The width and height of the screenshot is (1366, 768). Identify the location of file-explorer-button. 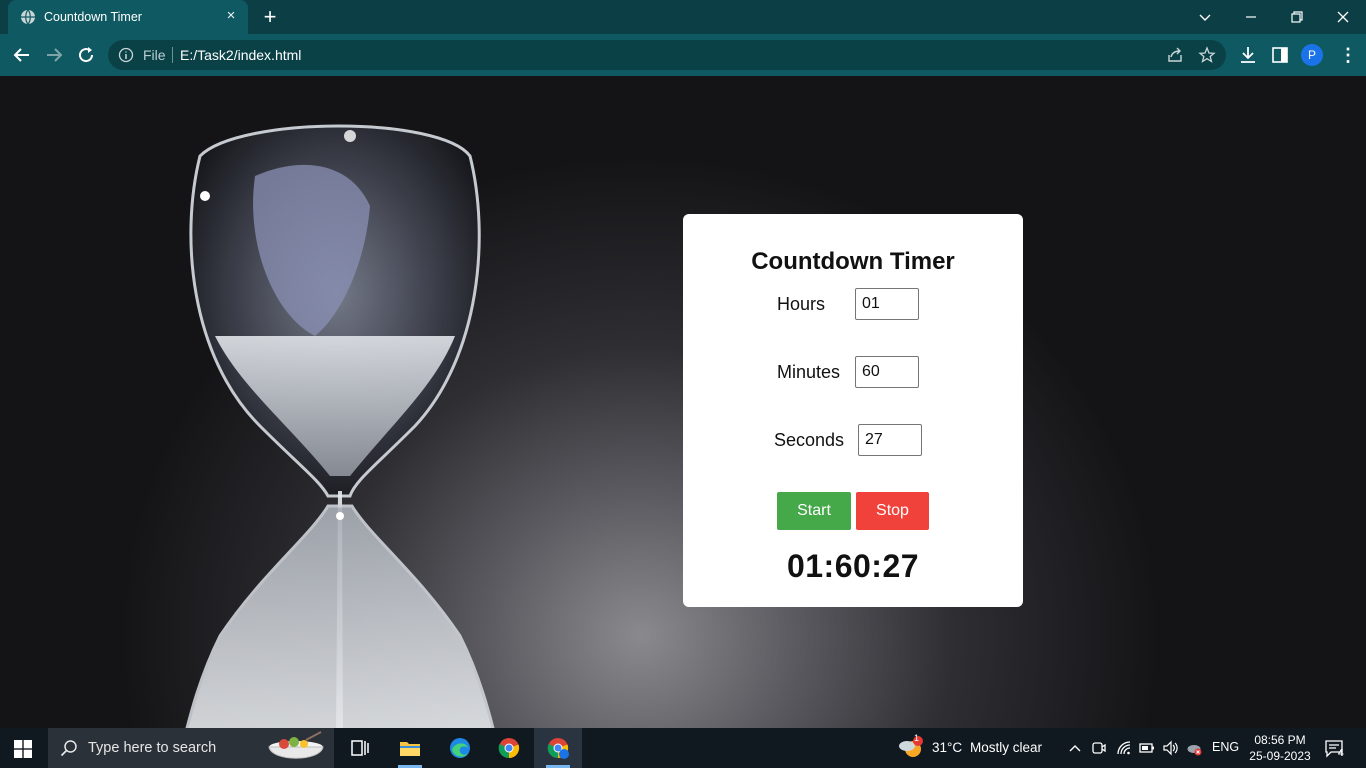
(410, 748).